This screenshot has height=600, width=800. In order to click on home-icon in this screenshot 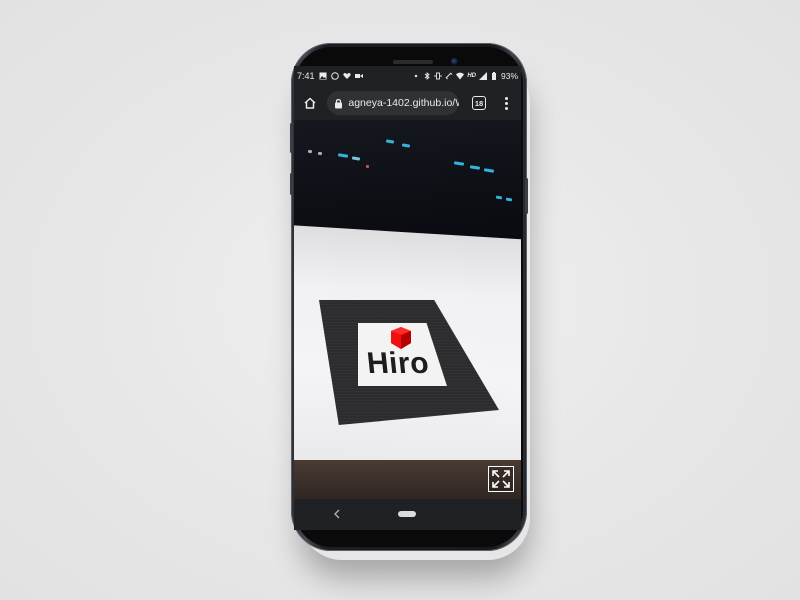, I will do `click(310, 103)`.